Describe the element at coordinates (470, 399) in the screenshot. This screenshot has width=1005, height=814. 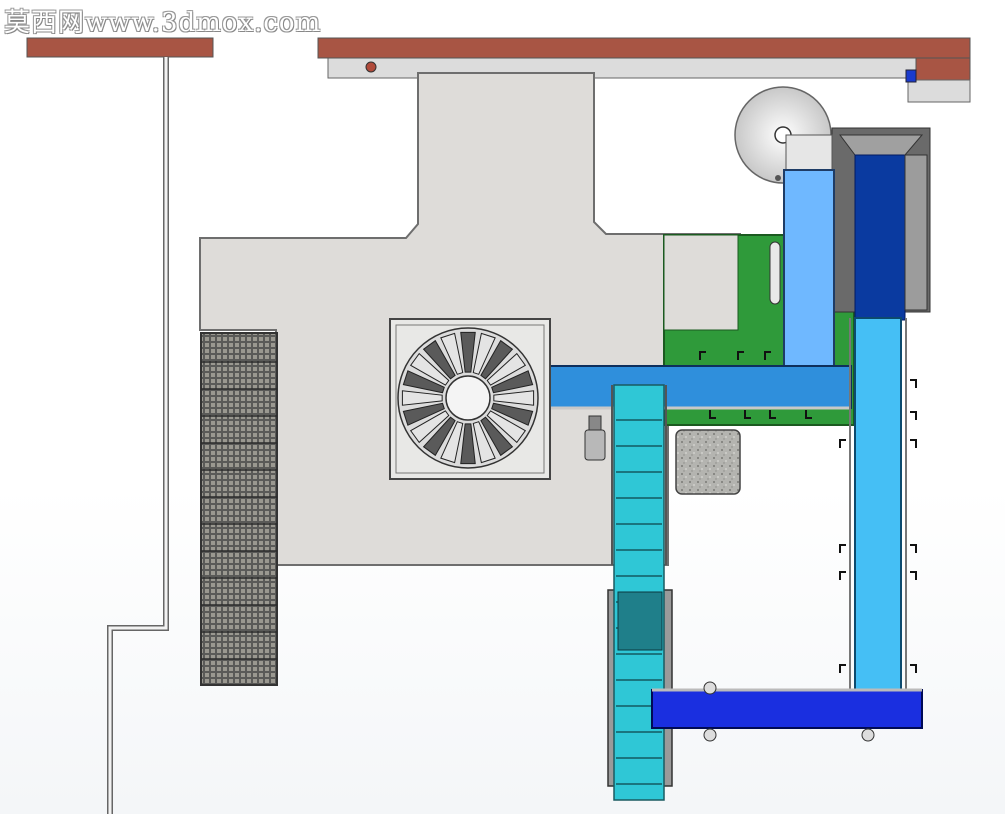
I see `combination-weigher` at that location.